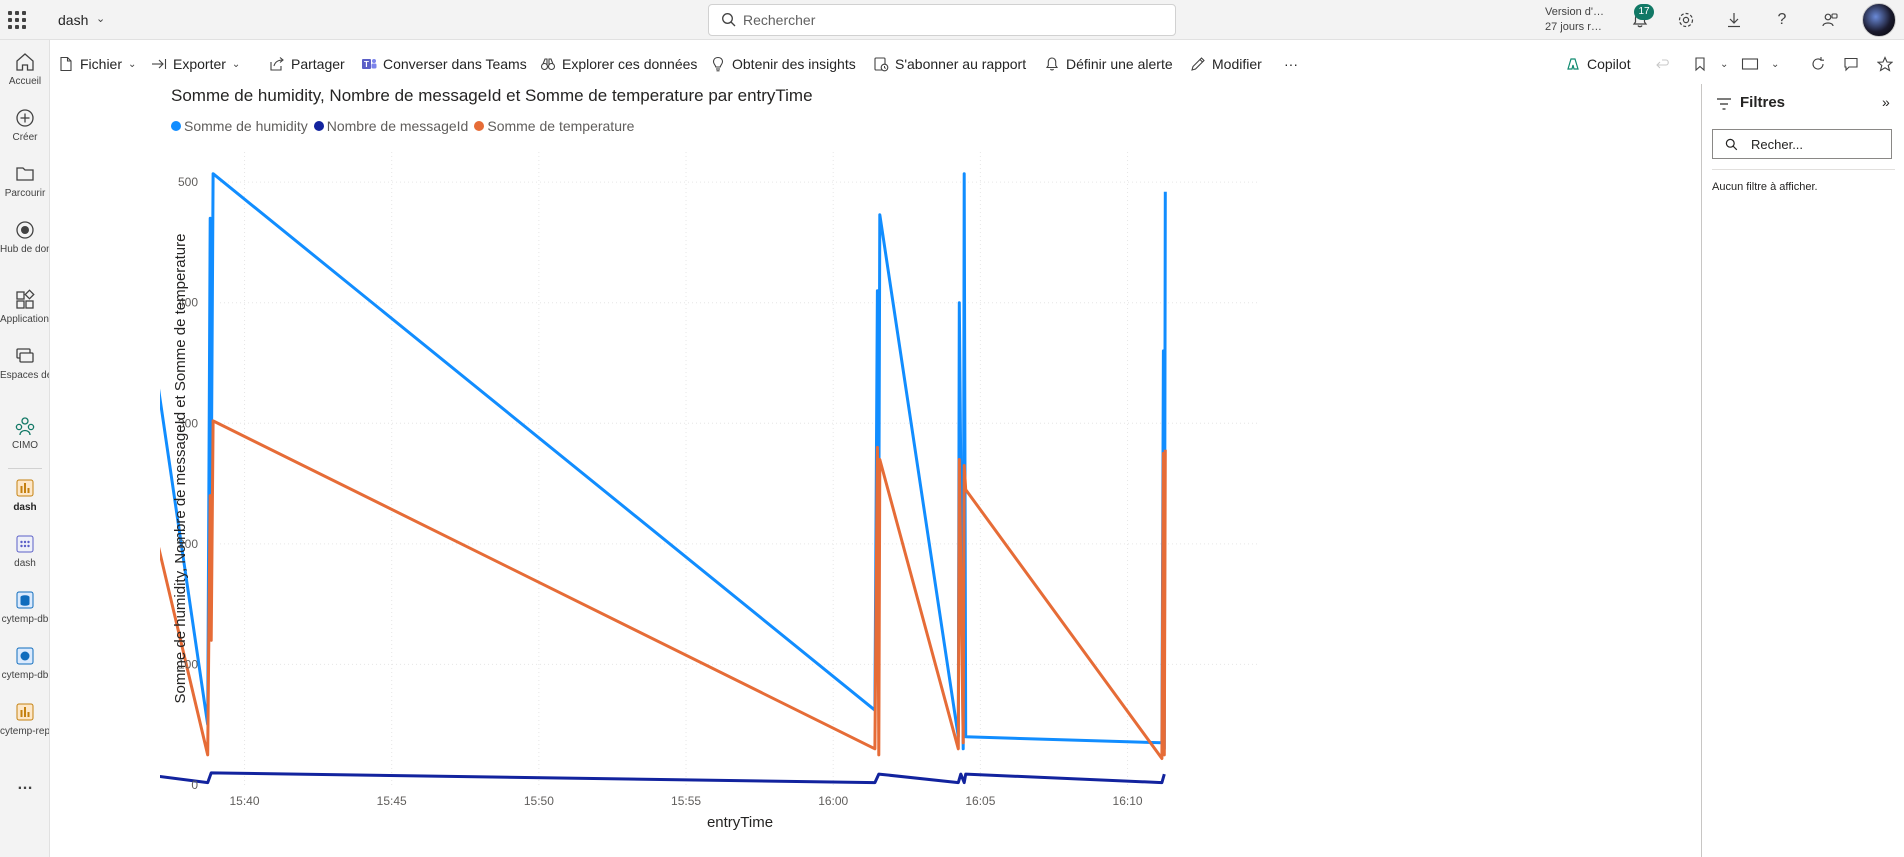 This screenshot has height=857, width=1904. I want to click on nav-item-apps: Applications, so click(24, 307).